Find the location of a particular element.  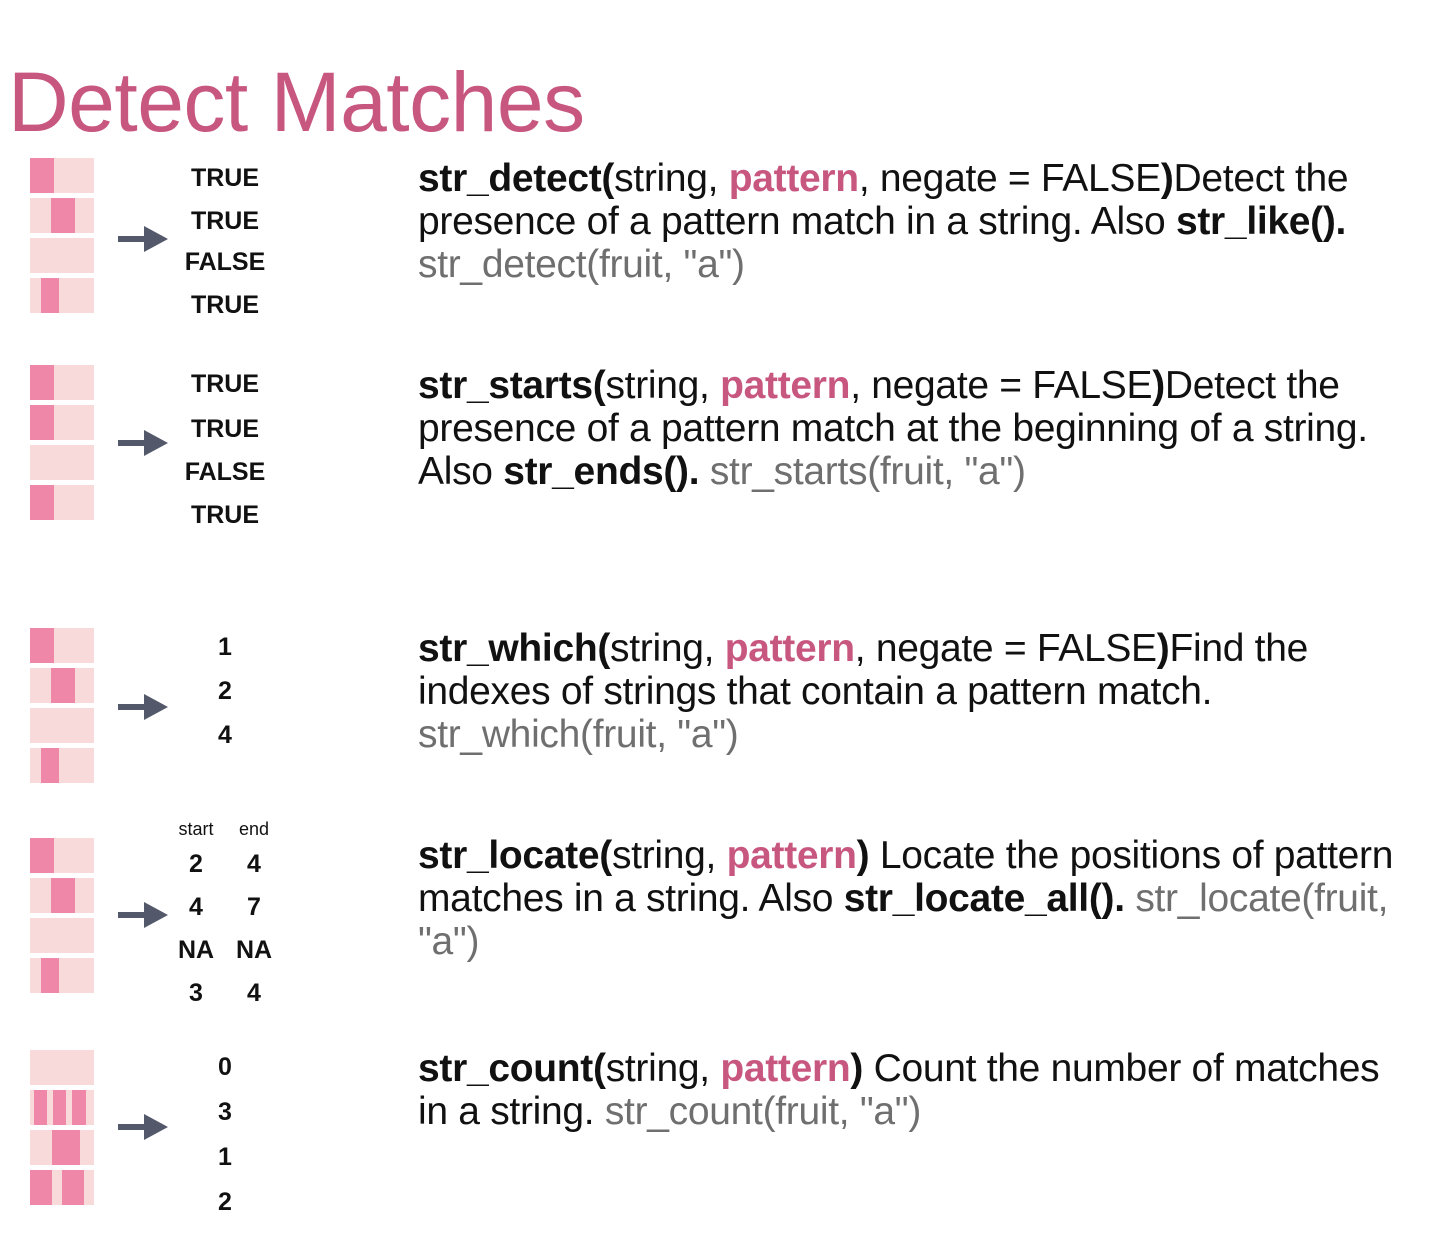

function-name: str_locate( is located at coordinates (515, 855).